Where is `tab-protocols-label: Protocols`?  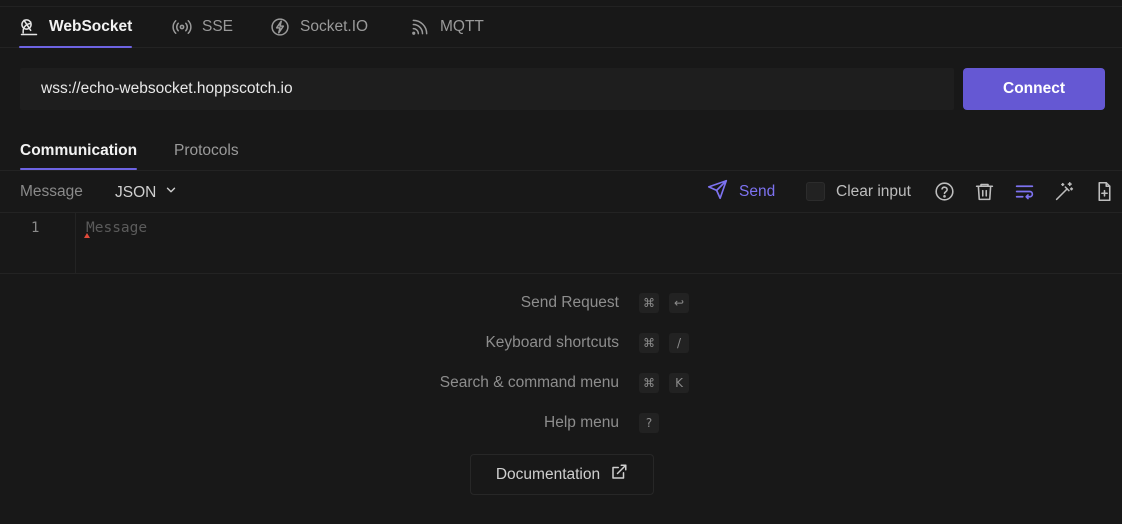 tab-protocols-label: Protocols is located at coordinates (206, 150).